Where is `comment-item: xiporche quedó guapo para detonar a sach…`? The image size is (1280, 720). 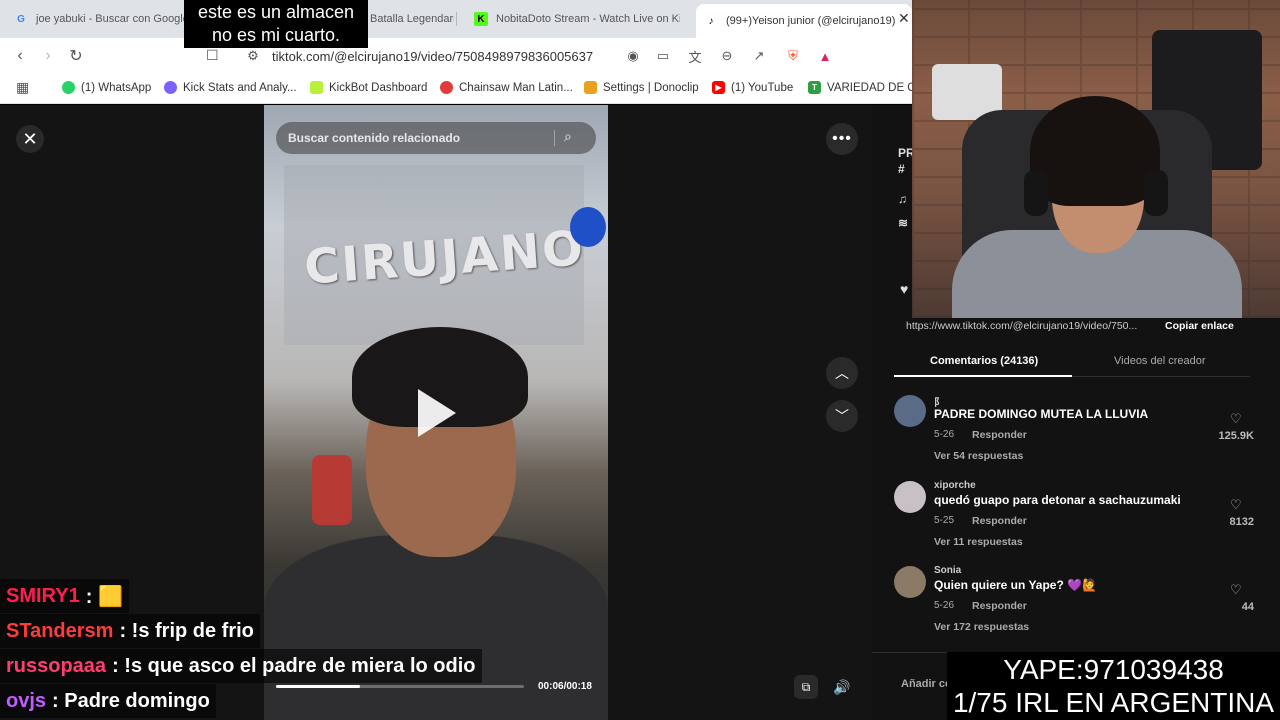
comment-item: xiporche quedó guapo para detonar a sach… is located at coordinates (1074, 520).